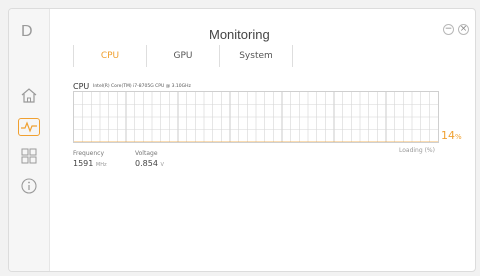  I want to click on pulse-chart-icon, so click(29, 127).